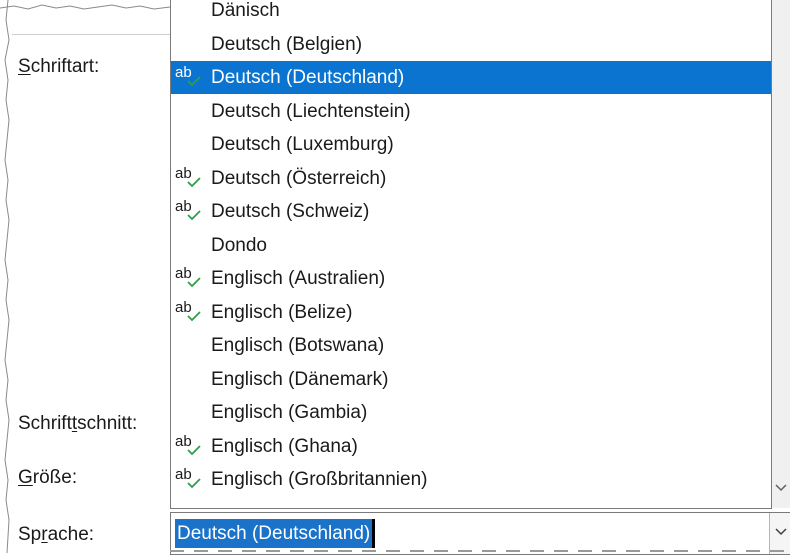  Describe the element at coordinates (471, 379) in the screenshot. I see `language-option: Englisch (Dänemark)` at that location.